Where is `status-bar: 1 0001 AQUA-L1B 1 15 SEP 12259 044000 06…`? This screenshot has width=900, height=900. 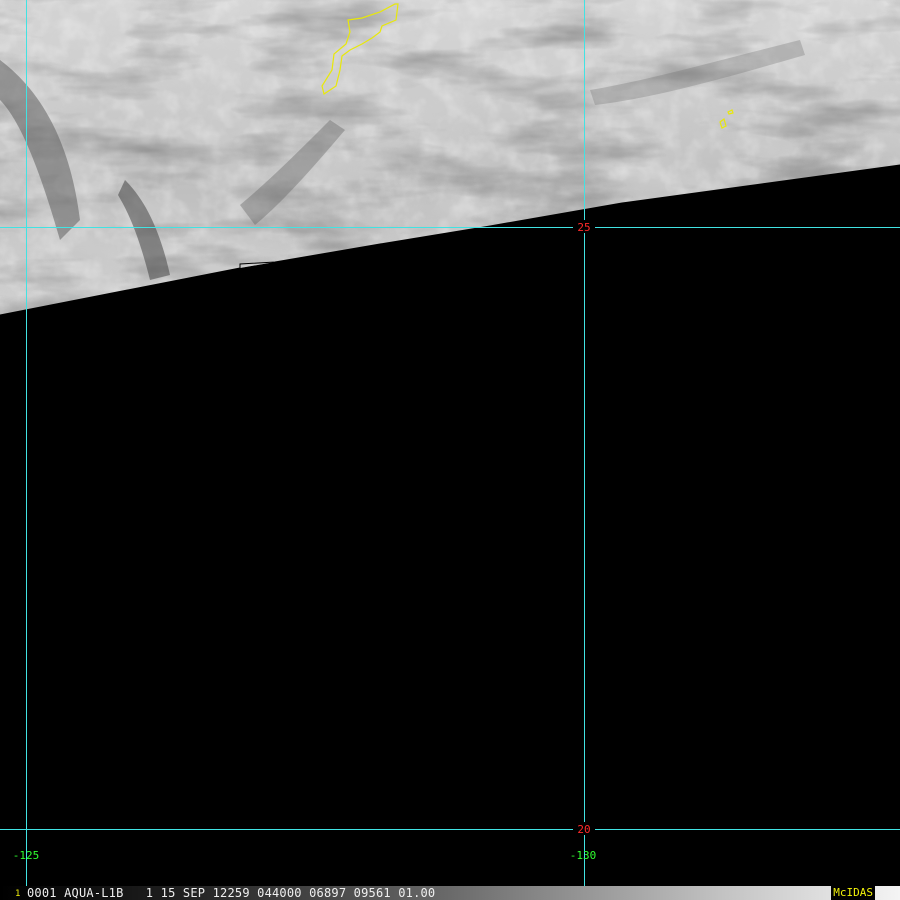
status-bar: 1 0001 AQUA-L1B 1 15 SEP 12259 044000 06… is located at coordinates (450, 893).